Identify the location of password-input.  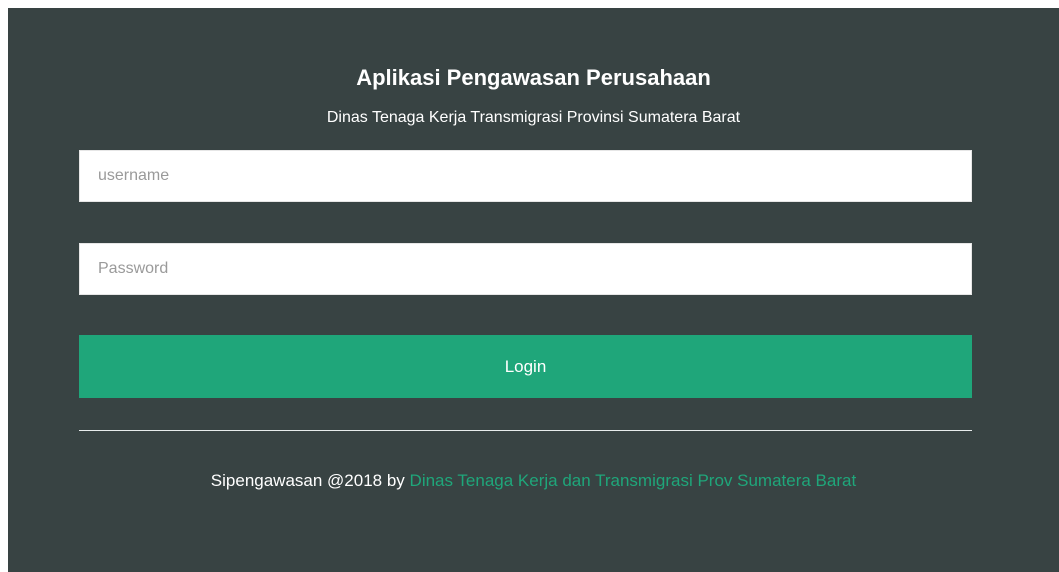
(525, 269).